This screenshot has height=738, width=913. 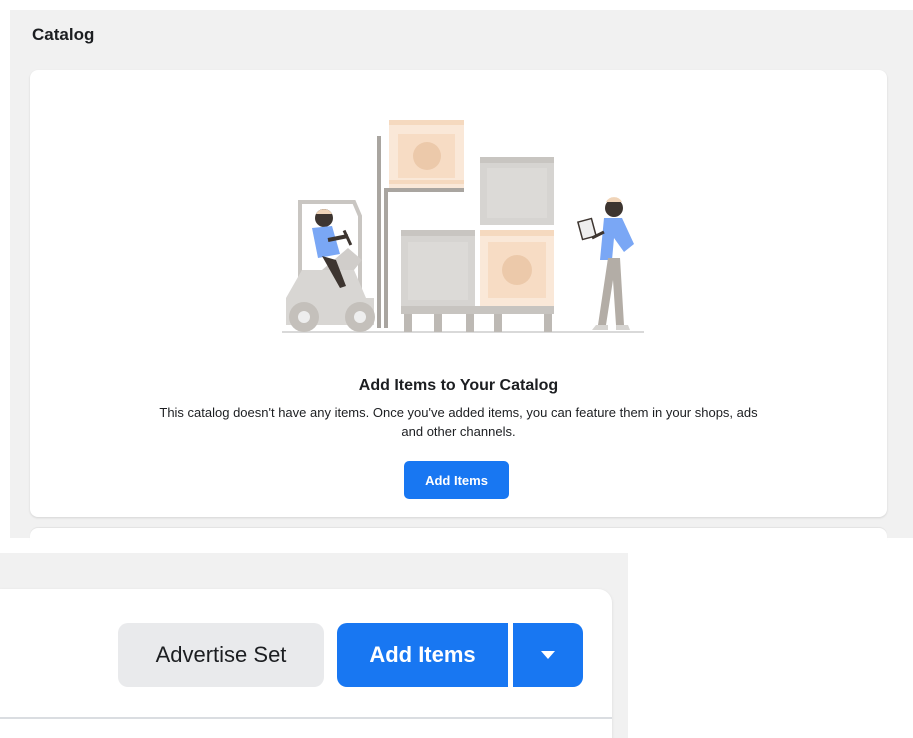 I want to click on add-items-primary-button: Add Items, so click(x=422, y=655).